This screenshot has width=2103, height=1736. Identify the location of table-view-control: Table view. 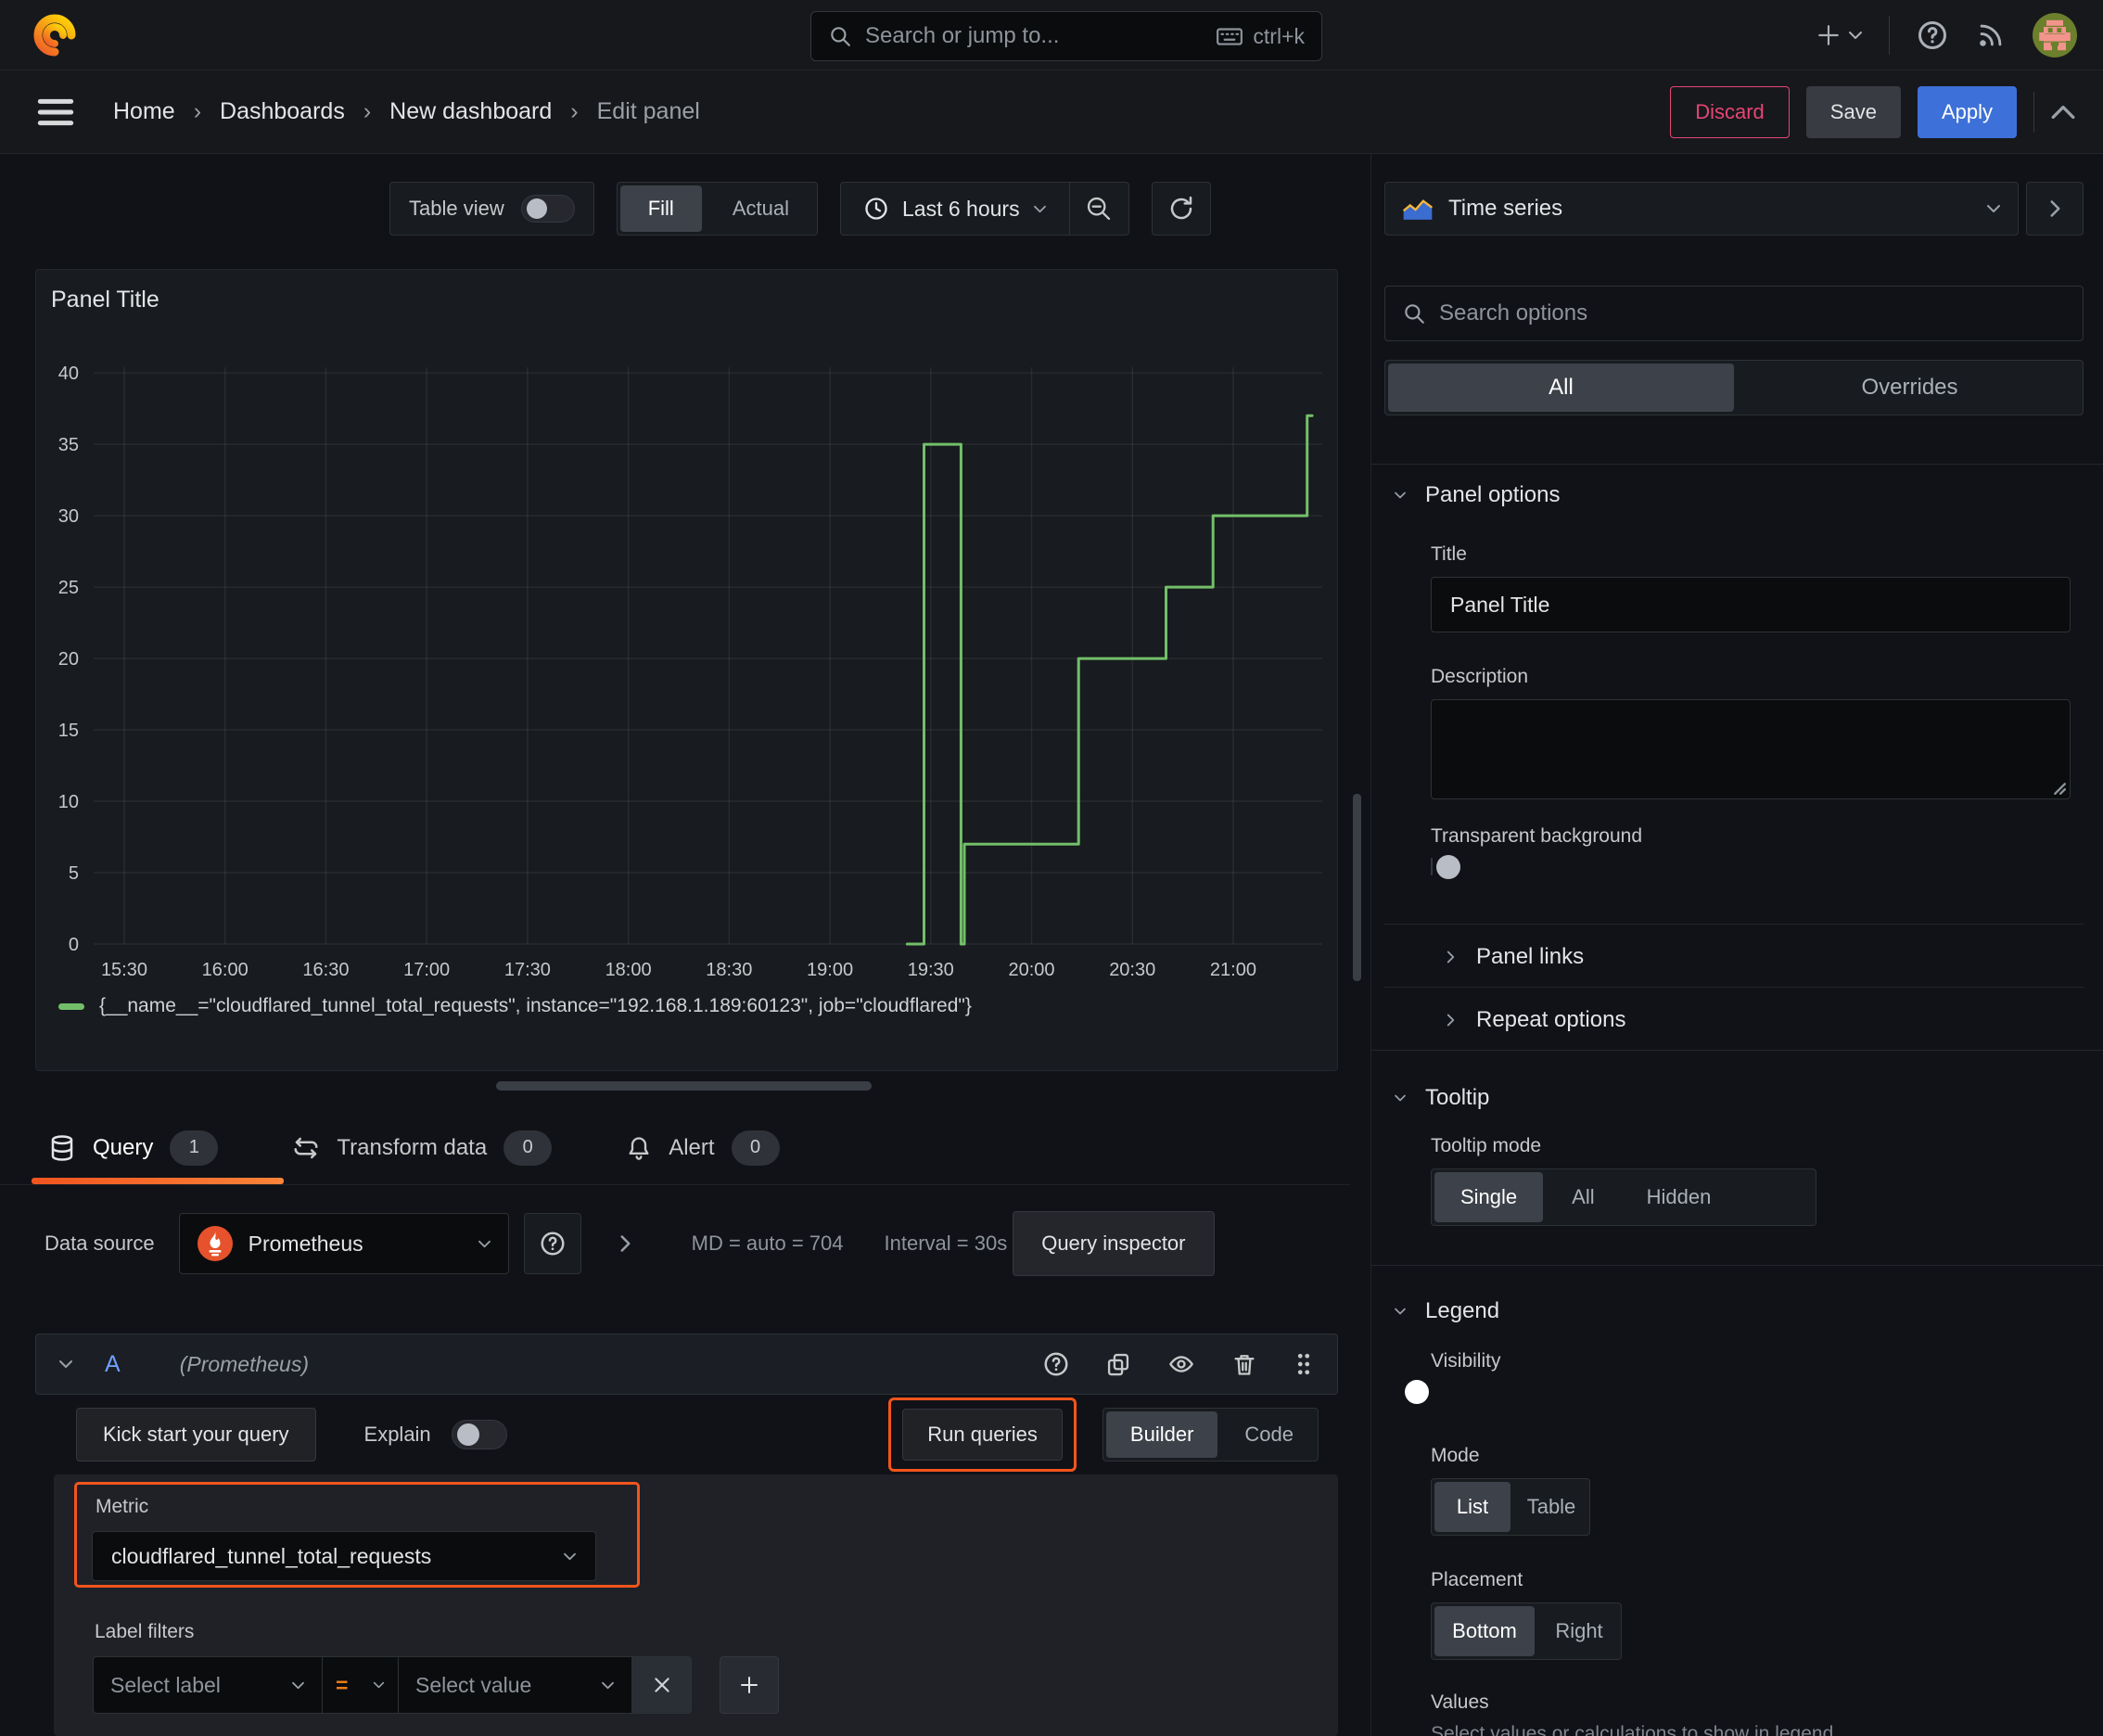
(491, 209).